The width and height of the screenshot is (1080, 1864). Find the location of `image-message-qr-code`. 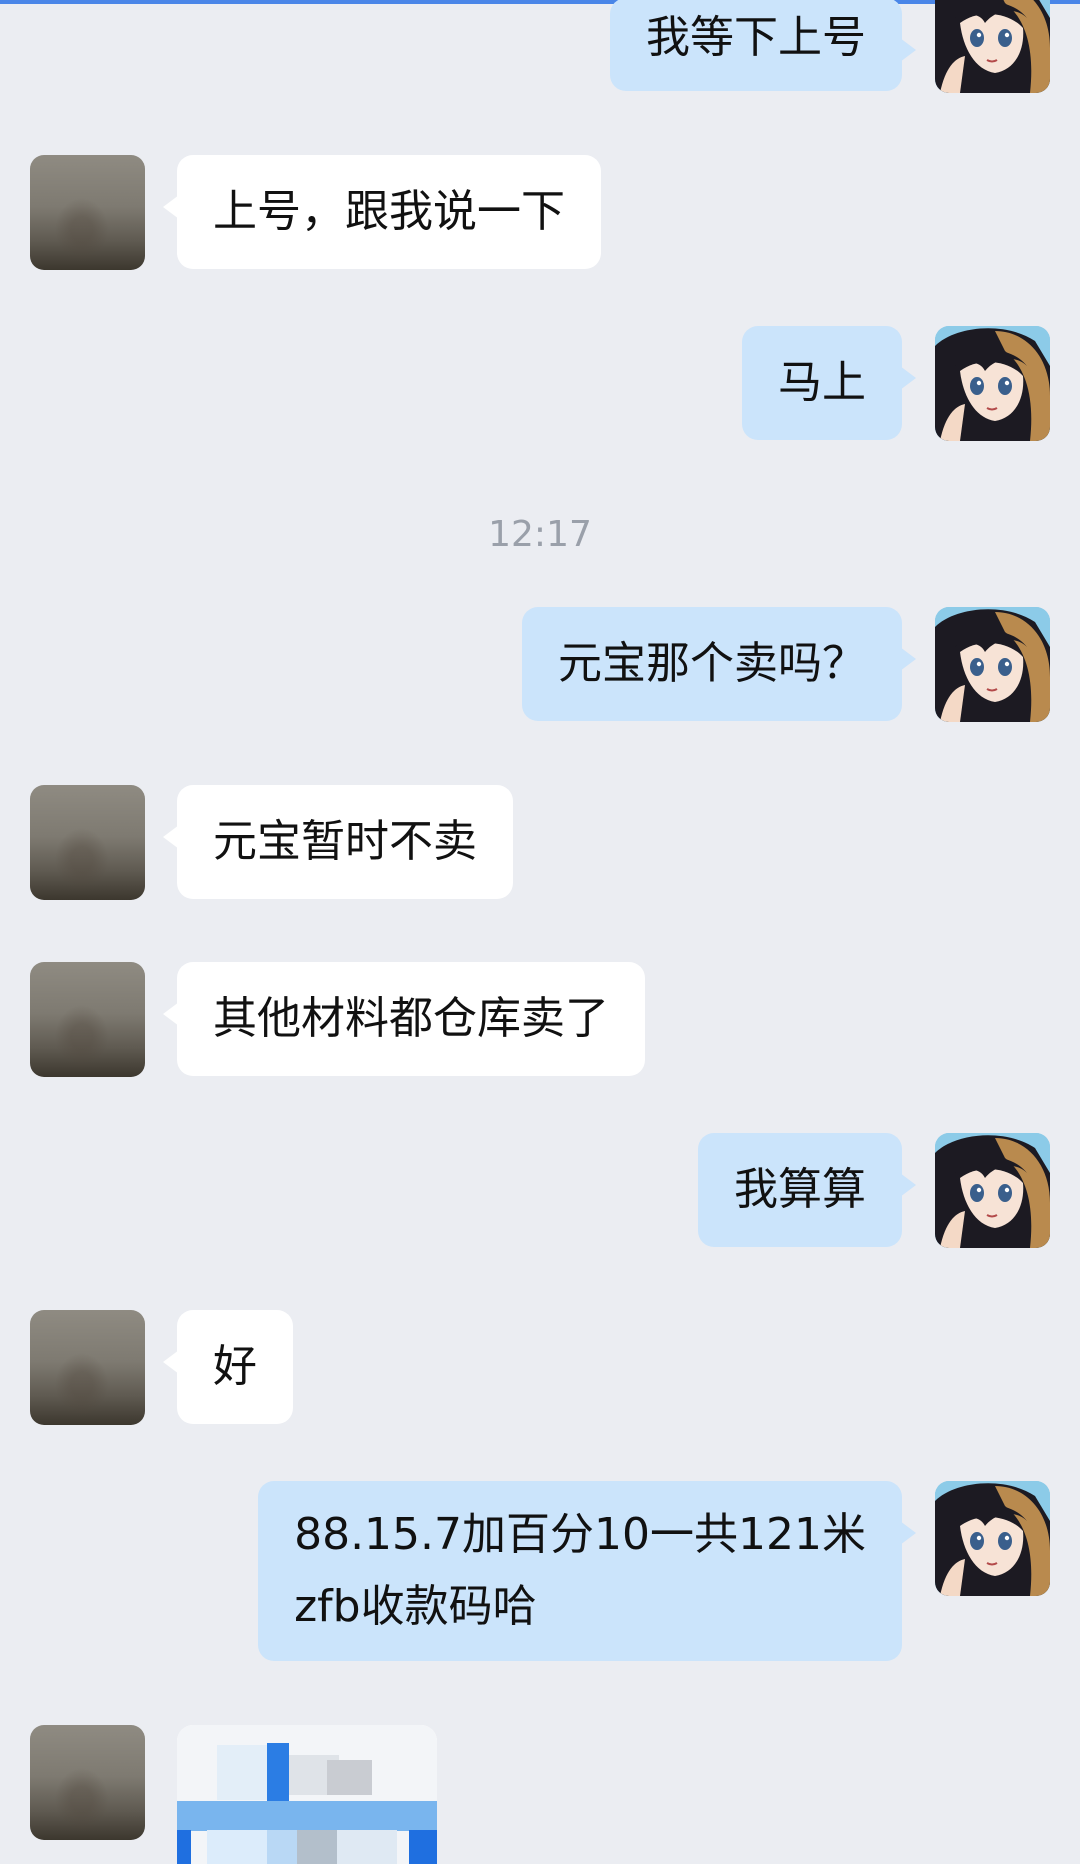

image-message-qr-code is located at coordinates (307, 1794).